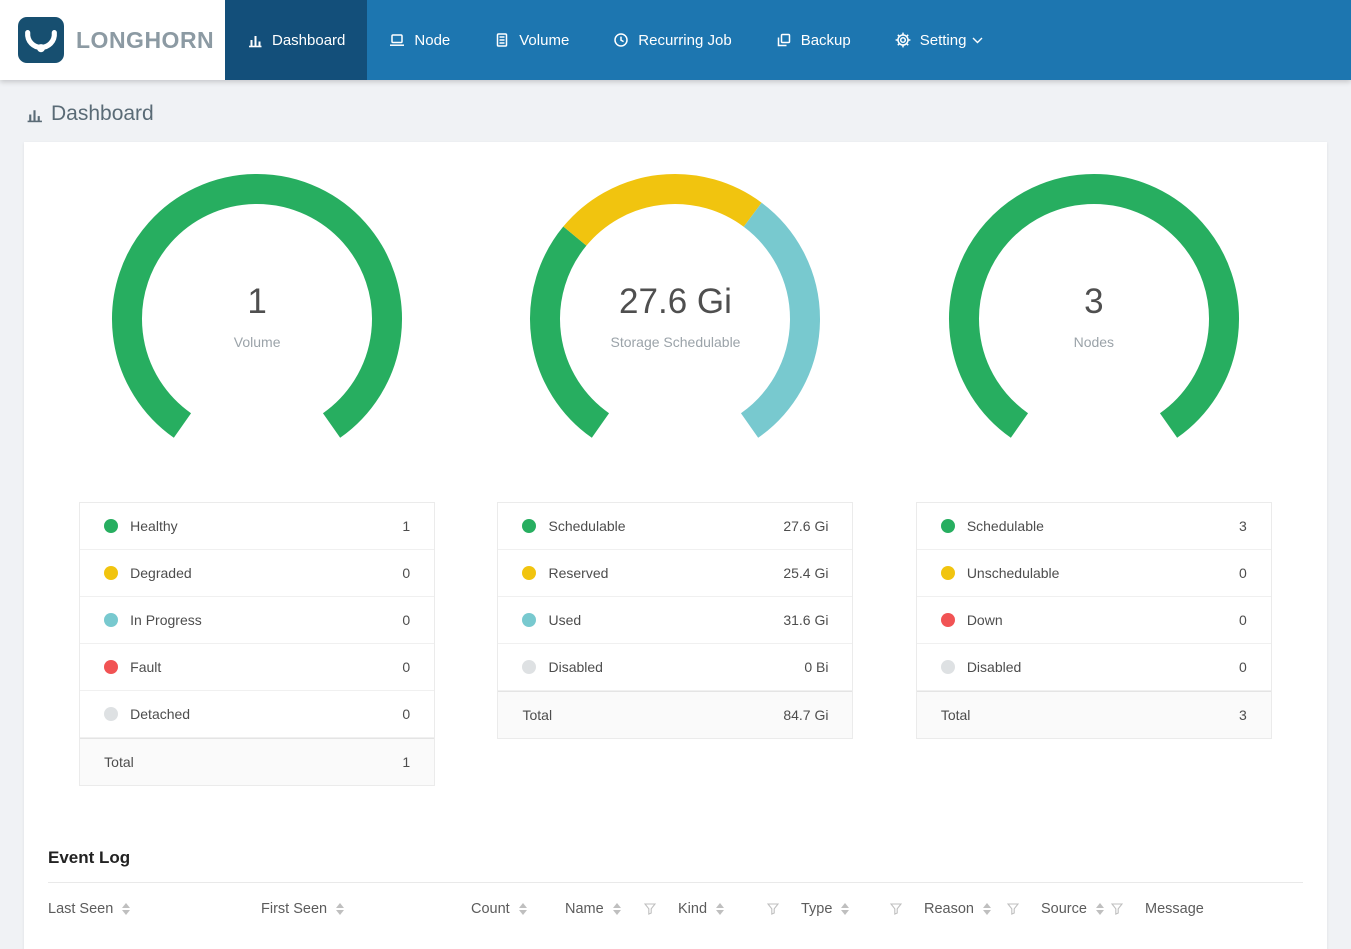 This screenshot has width=1351, height=949. Describe the element at coordinates (1093, 909) in the screenshot. I see `column-header-source: Source` at that location.